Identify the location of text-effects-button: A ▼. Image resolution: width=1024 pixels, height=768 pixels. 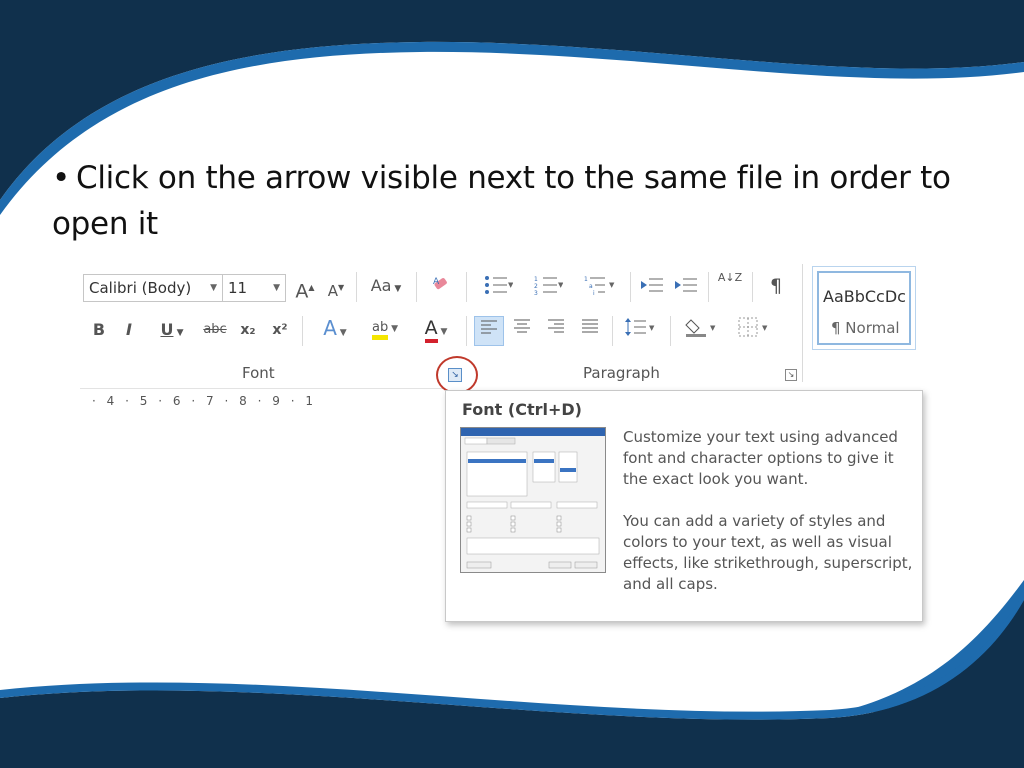
(335, 330).